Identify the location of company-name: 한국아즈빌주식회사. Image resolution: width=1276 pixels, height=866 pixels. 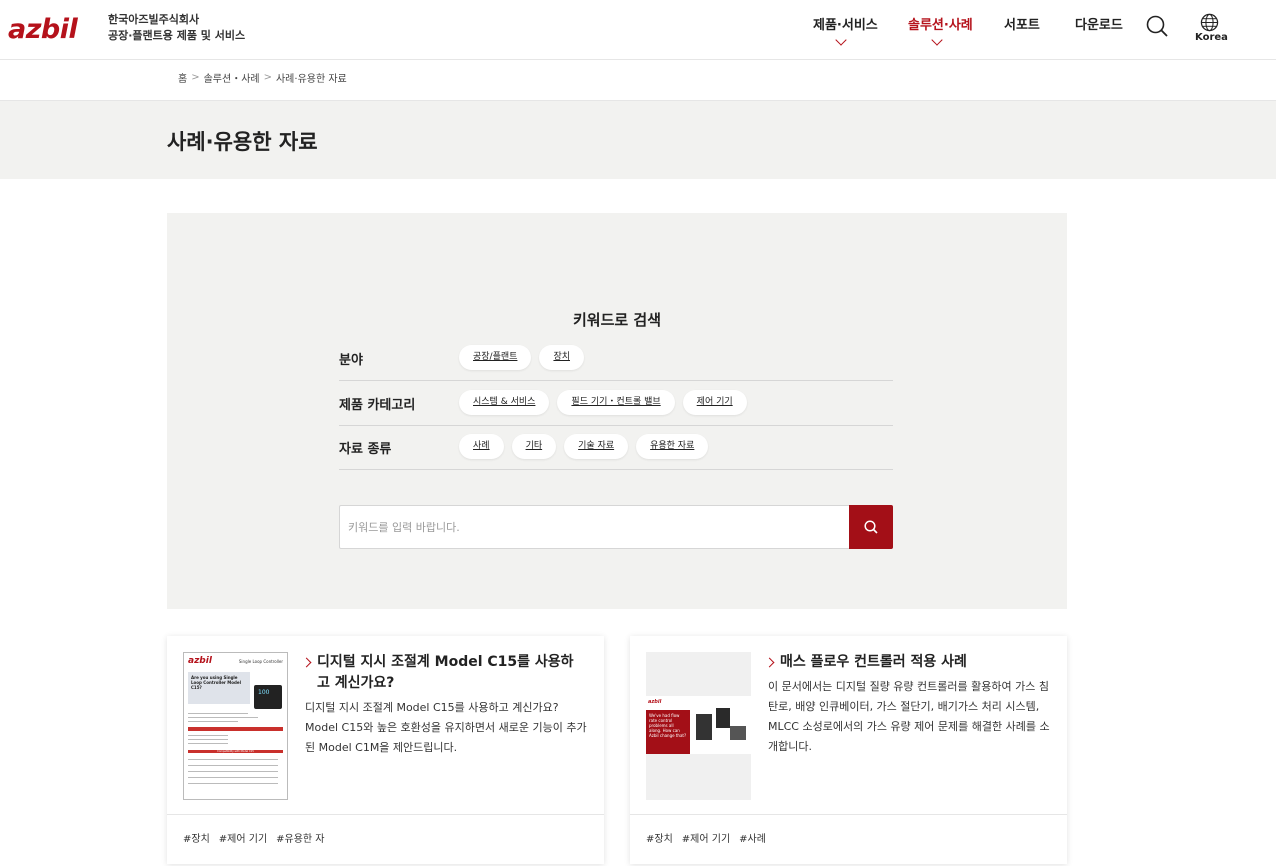
(154, 19).